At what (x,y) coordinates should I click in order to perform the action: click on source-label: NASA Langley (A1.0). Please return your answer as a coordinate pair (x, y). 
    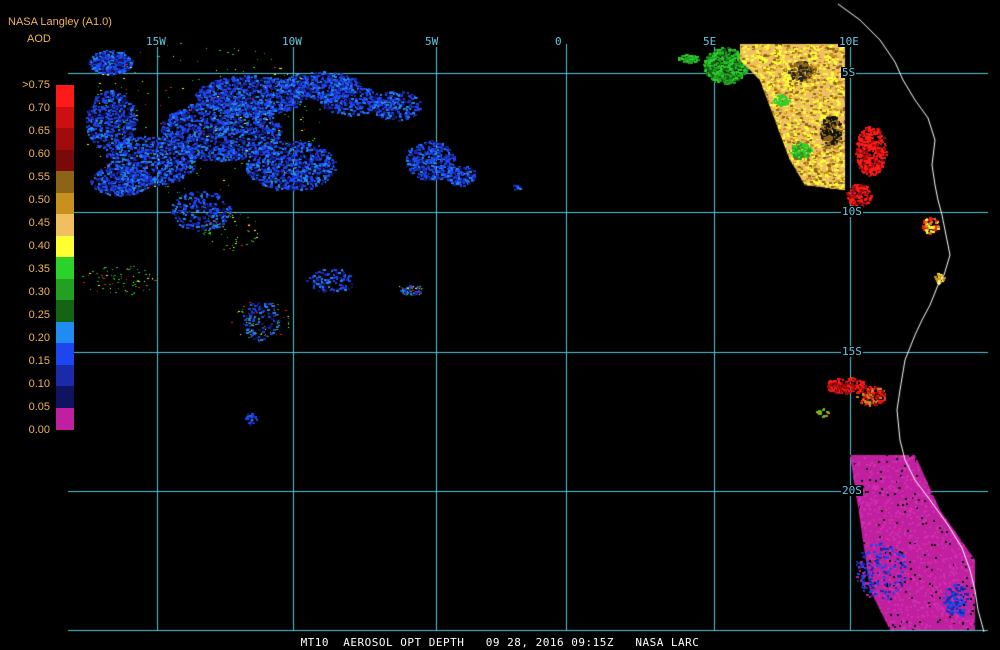
    Looking at the image, I should click on (60, 22).